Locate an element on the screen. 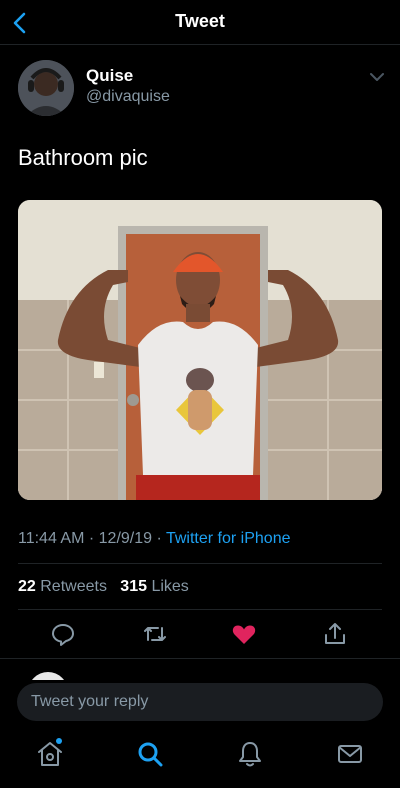 Image resolution: width=400 pixels, height=788 pixels. top-bar: Tweet is located at coordinates (200, 22).